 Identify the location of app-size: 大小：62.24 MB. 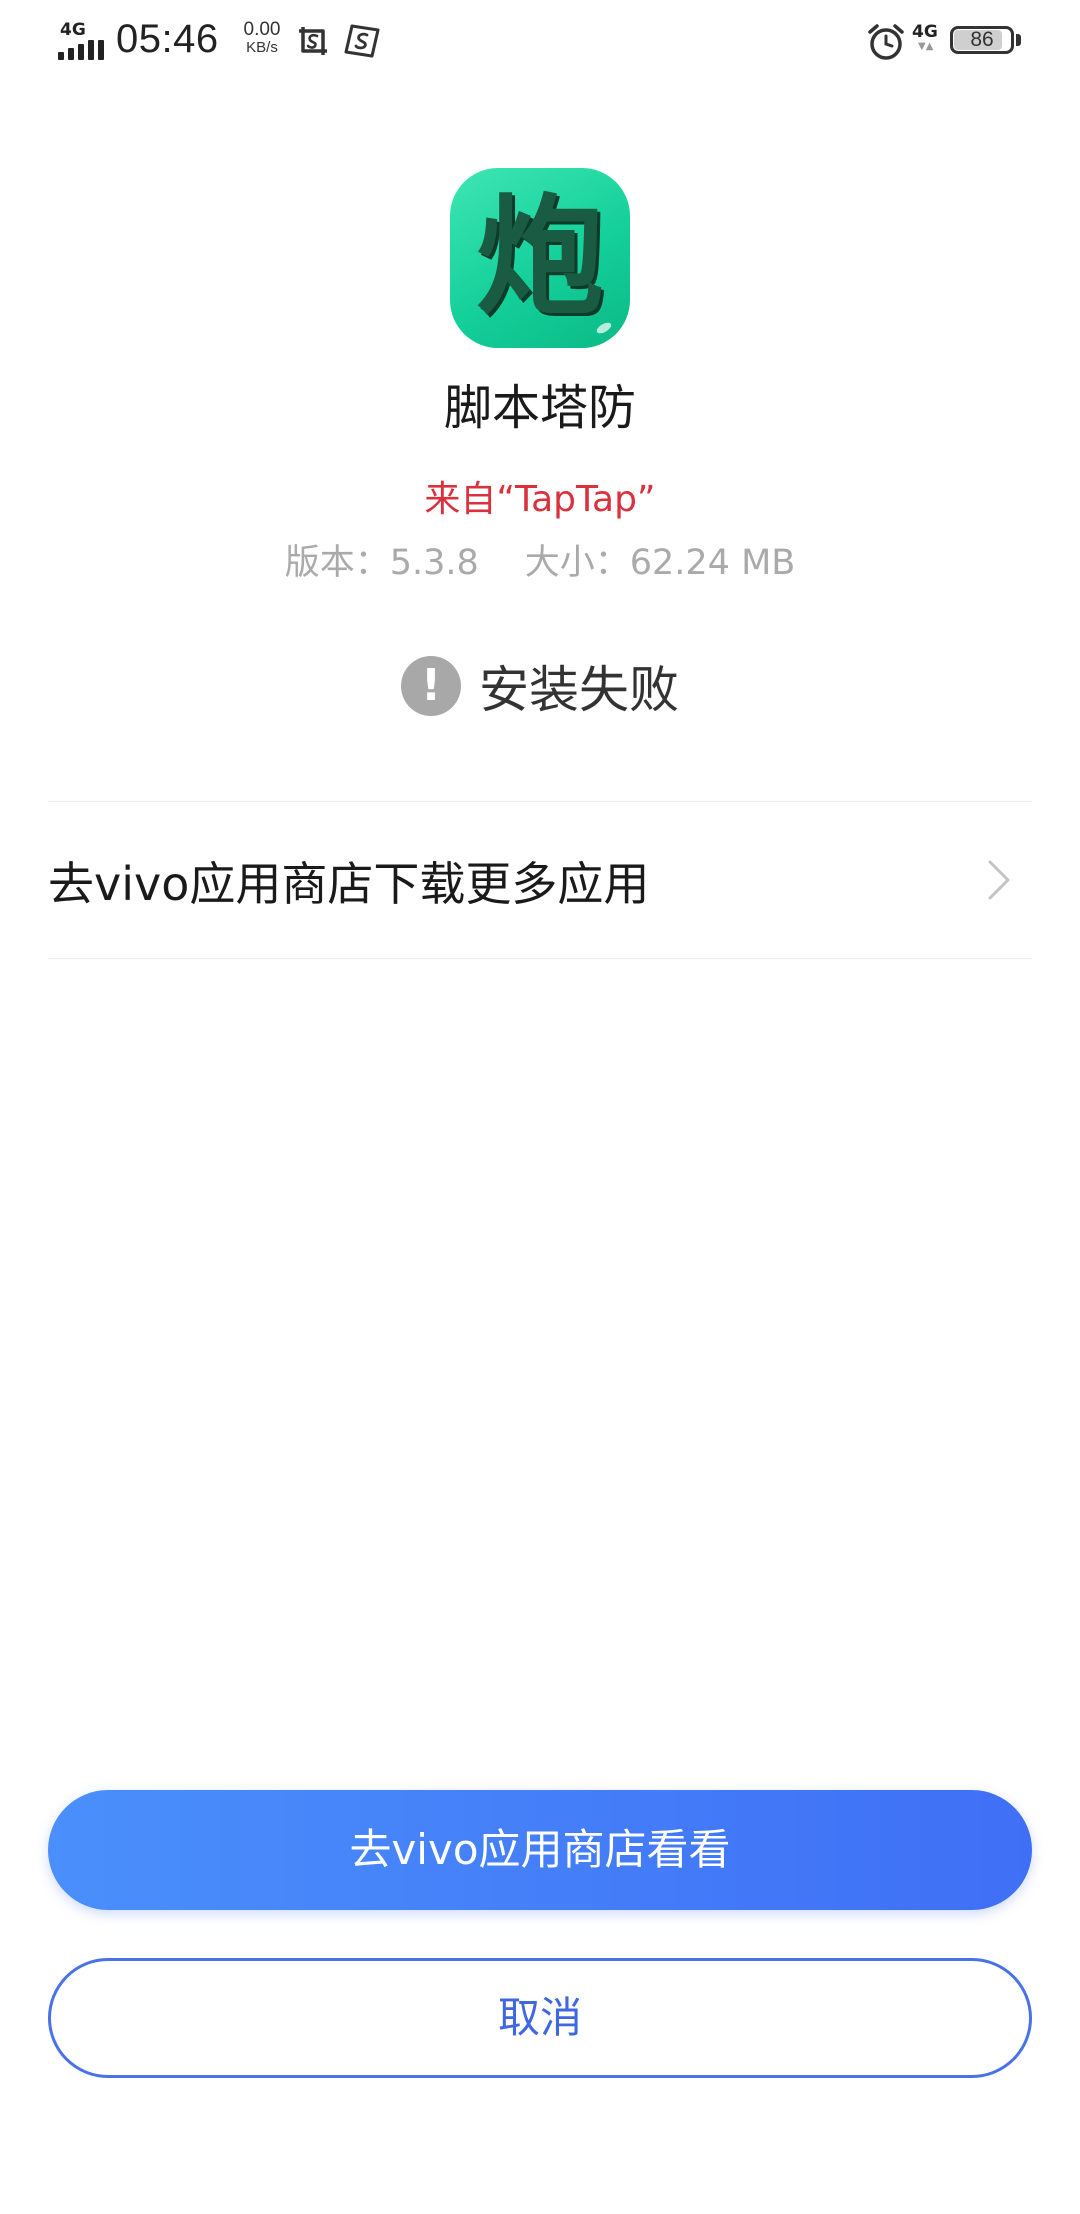
(660, 563).